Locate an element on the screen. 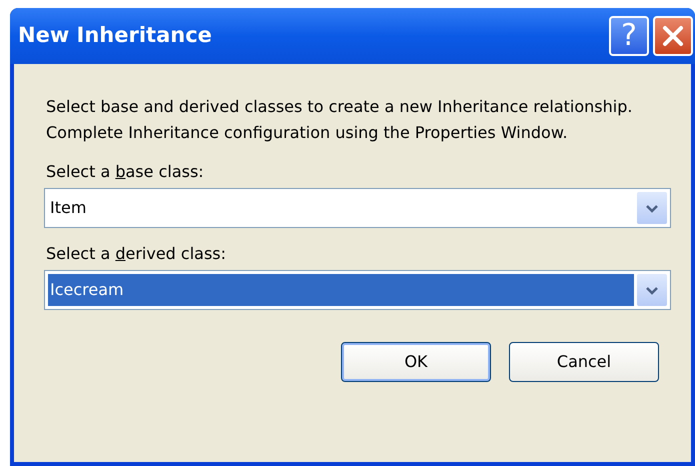  window-title: New Inheritance is located at coordinates (115, 36).